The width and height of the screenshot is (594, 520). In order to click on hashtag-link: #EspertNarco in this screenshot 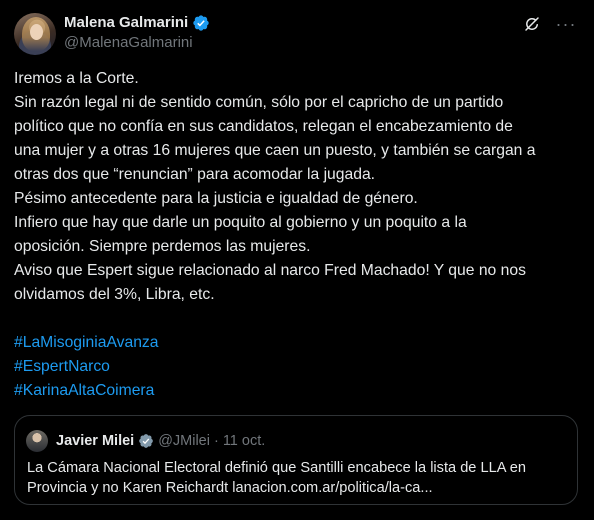, I will do `click(86, 367)`.